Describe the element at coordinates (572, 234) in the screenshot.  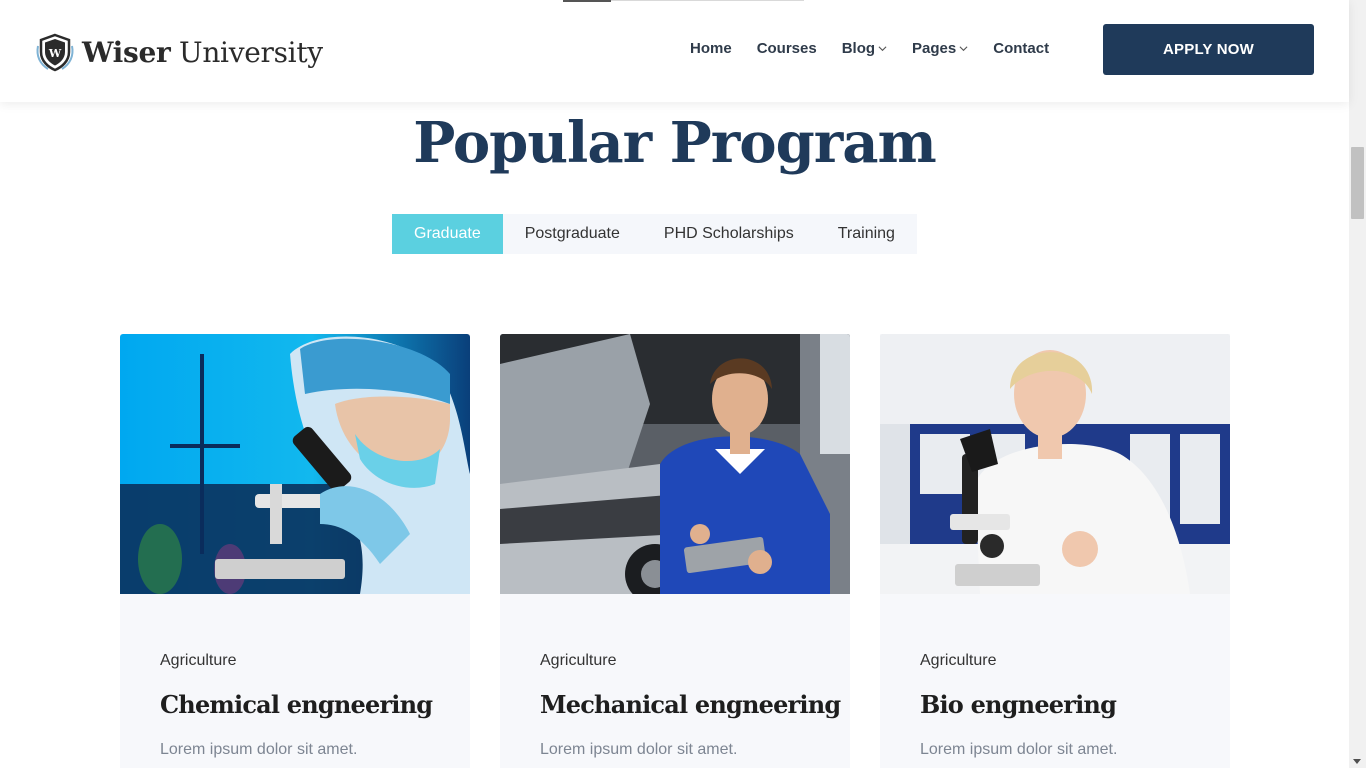
I see `tab-postgraduate: Postgraduate` at that location.